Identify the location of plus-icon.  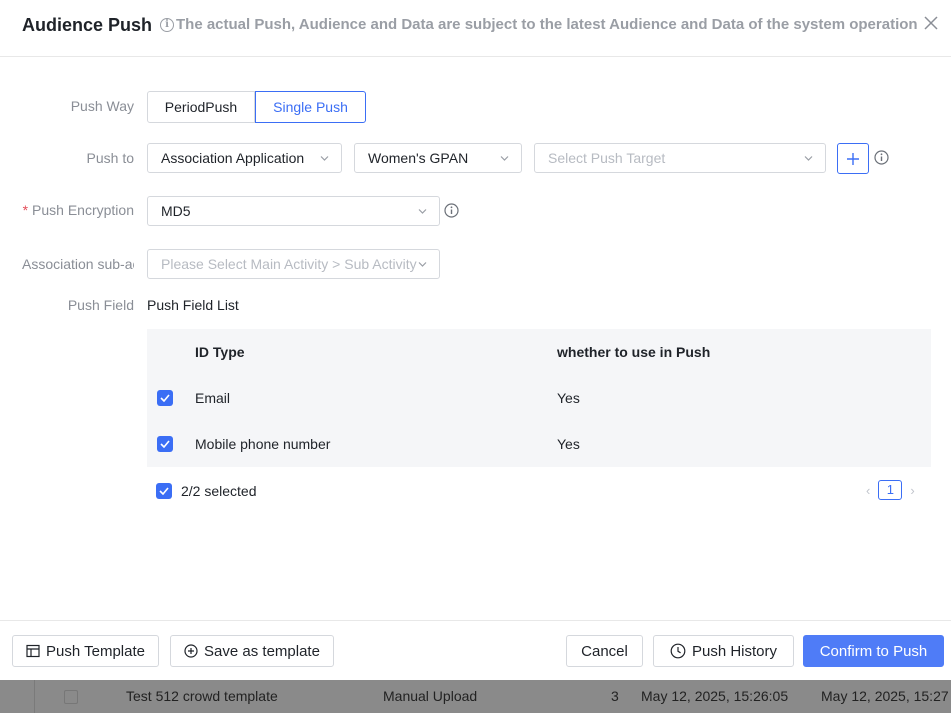
(853, 158).